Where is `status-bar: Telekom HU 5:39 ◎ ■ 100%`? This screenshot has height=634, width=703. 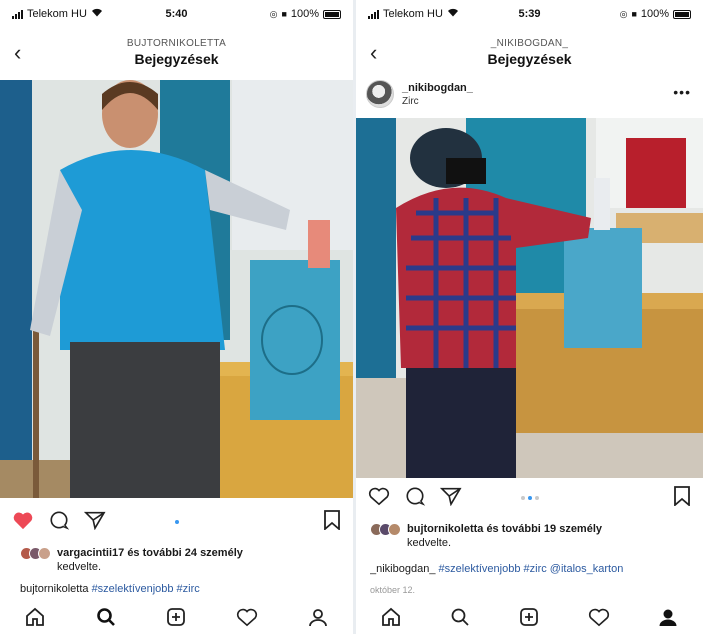
status-bar: Telekom HU 5:39 ◎ ■ 100% is located at coordinates (529, 14).